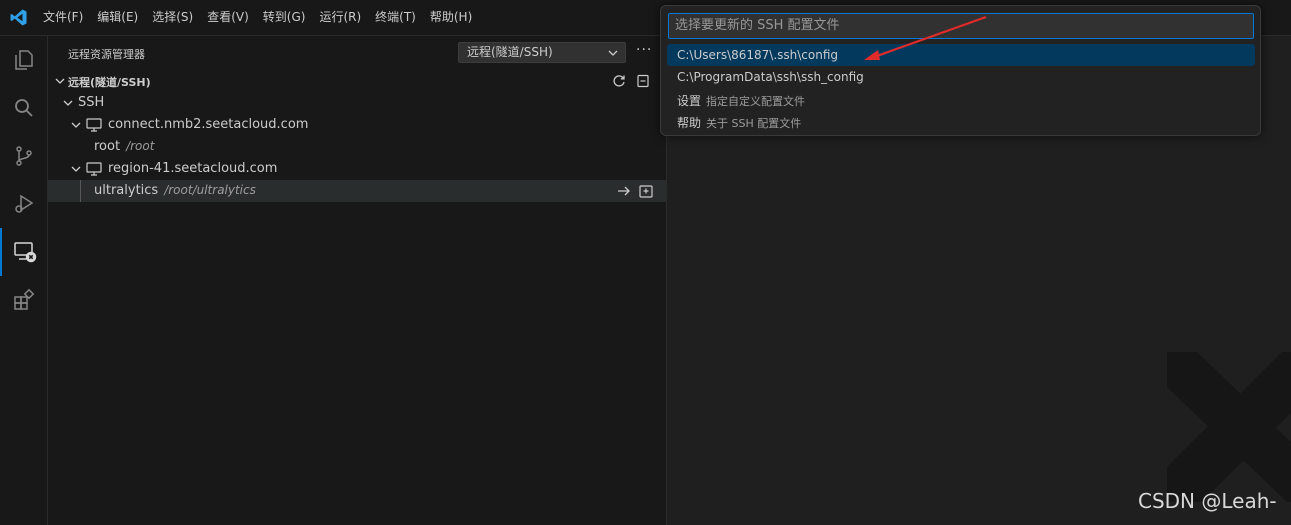 The height and width of the screenshot is (525, 1291). What do you see at coordinates (395, 17) in the screenshot?
I see `menu-terminal: 终端(T)` at bounding box center [395, 17].